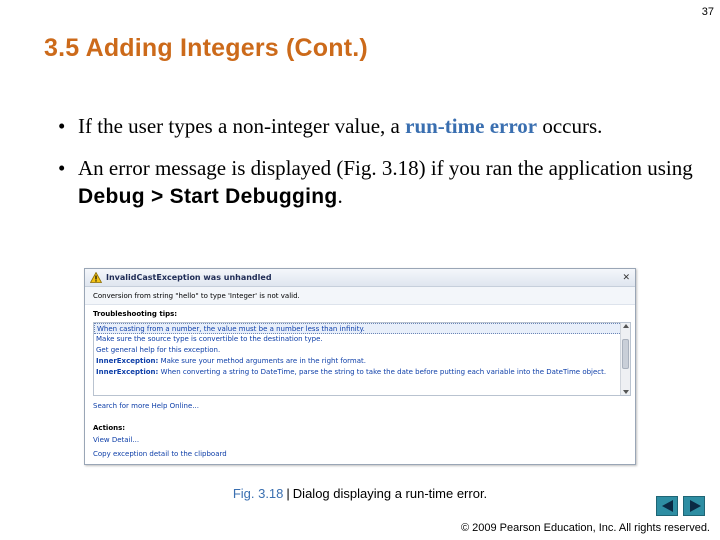 This screenshot has height=540, width=720. I want to click on scroll-thumb, so click(625, 354).